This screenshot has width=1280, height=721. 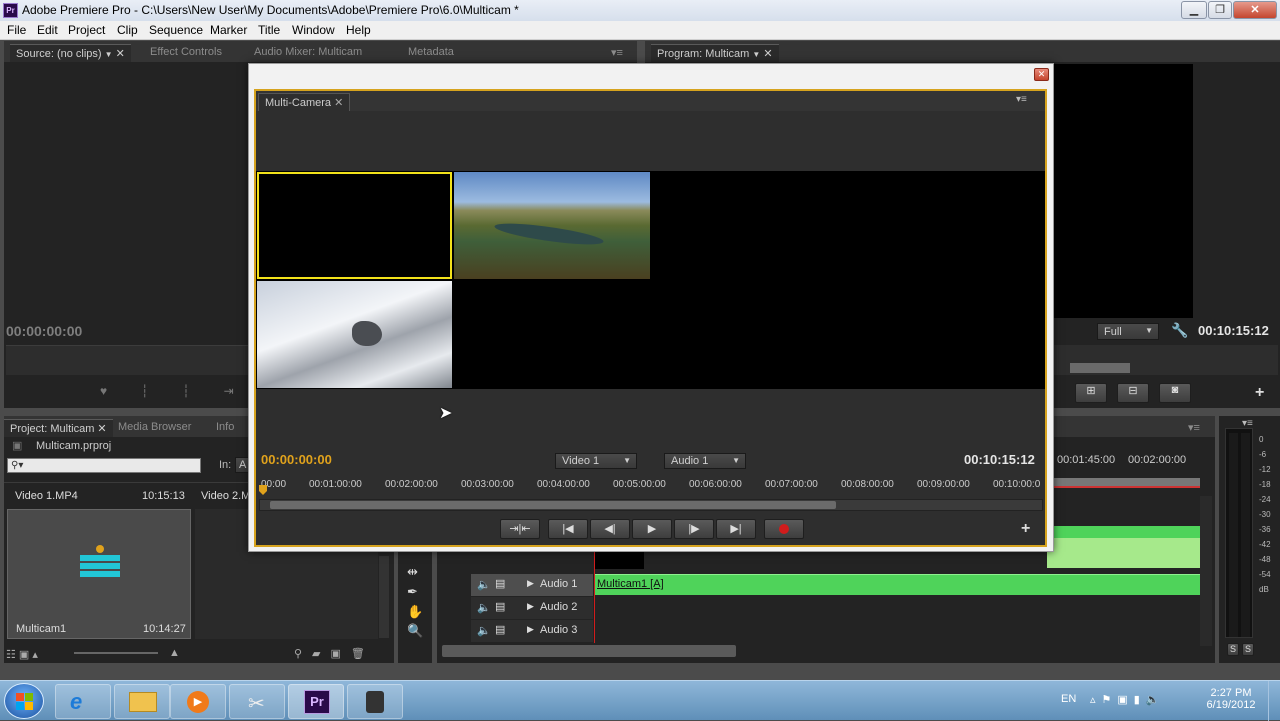 I want to click on playhead-line, so click(x=594, y=597).